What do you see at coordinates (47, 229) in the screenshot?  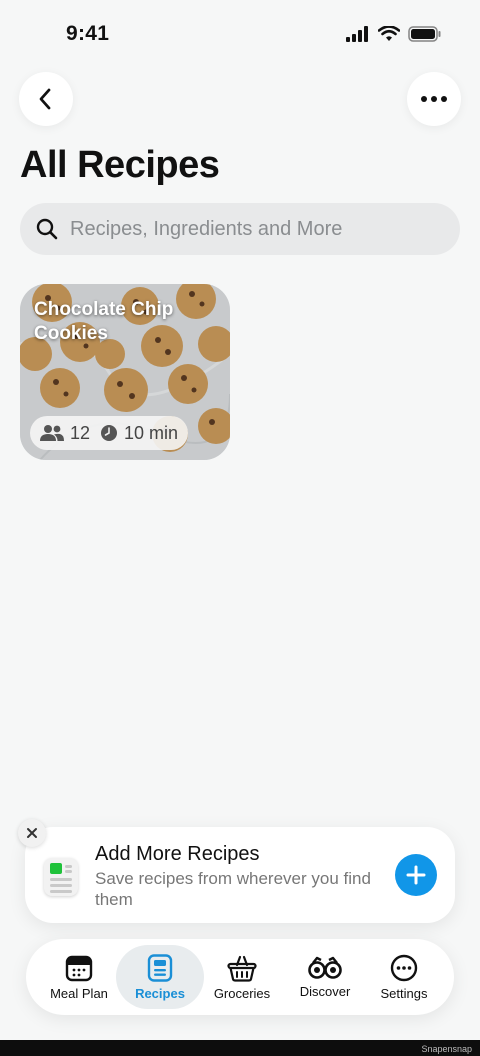 I see `search-icon` at bounding box center [47, 229].